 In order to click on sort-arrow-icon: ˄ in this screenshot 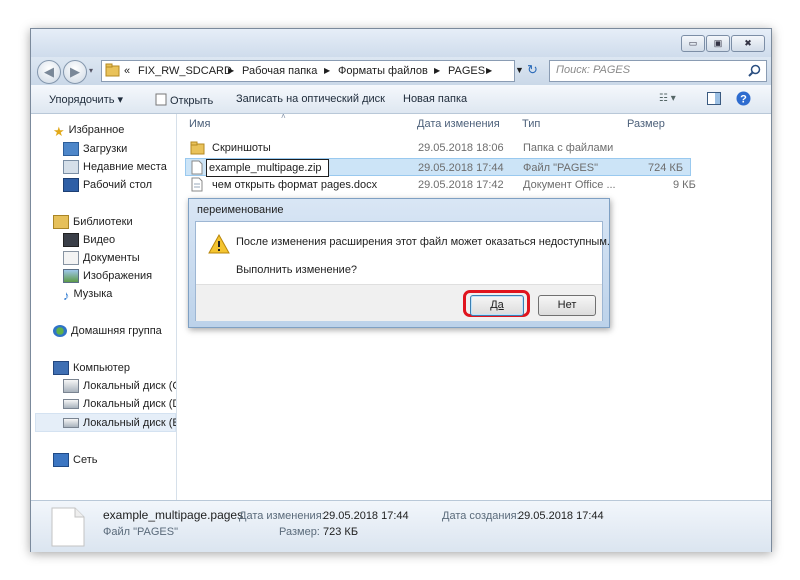, I will do `click(283, 116)`.